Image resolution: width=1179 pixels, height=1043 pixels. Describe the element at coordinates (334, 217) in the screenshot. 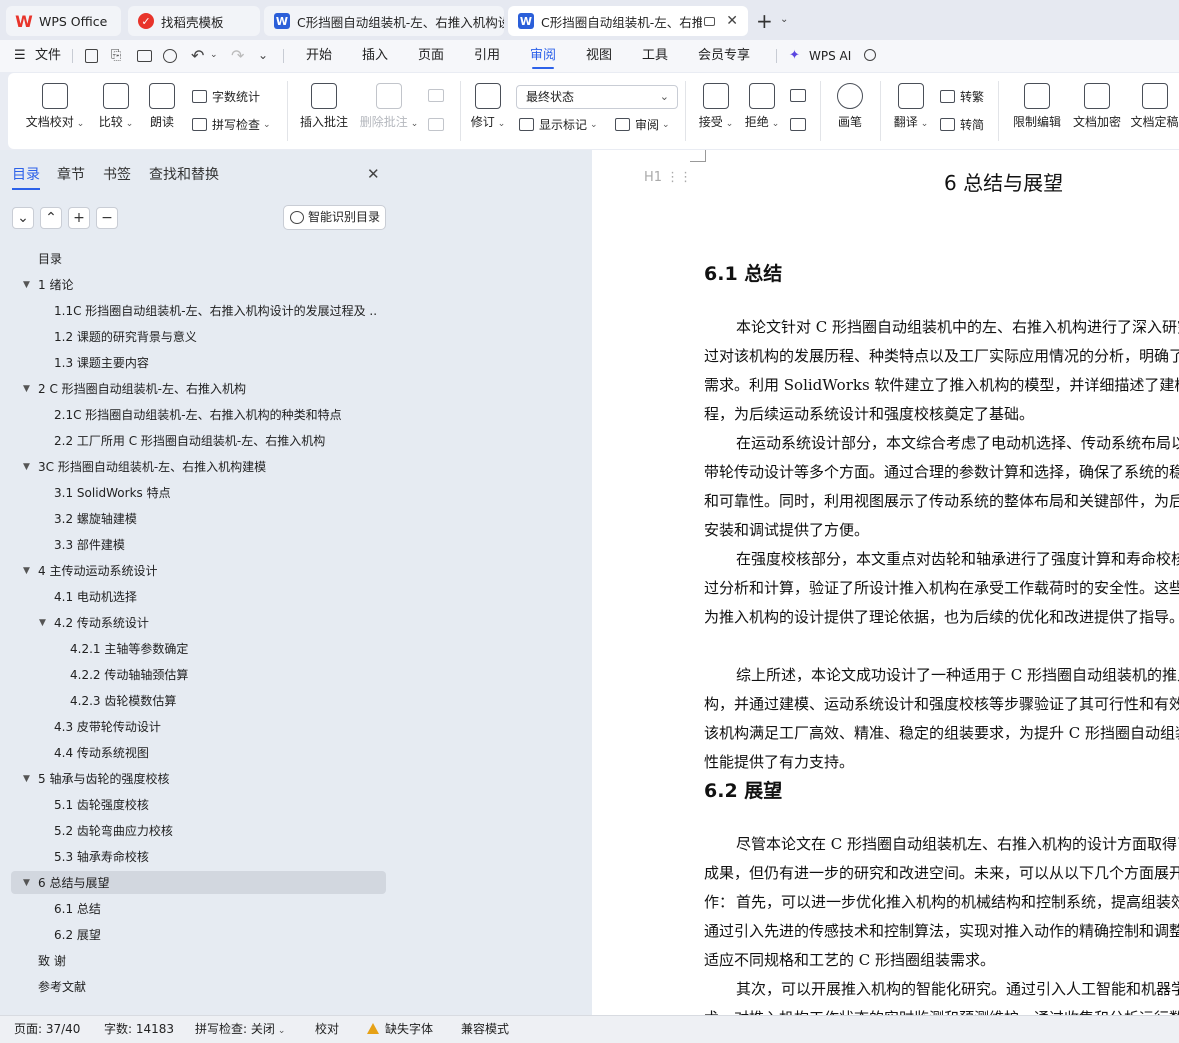

I see `smart-toc-button: 智能识别目录` at that location.